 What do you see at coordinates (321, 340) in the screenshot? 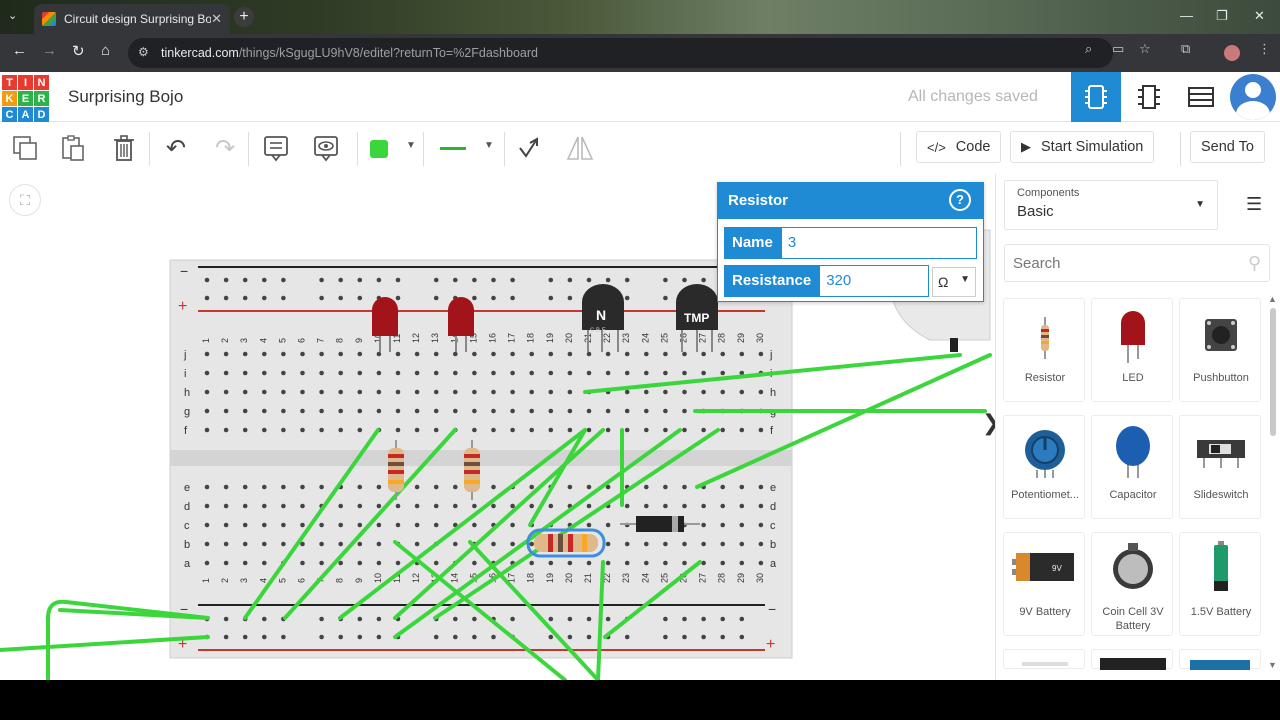
I see `column-number: 7` at bounding box center [321, 340].